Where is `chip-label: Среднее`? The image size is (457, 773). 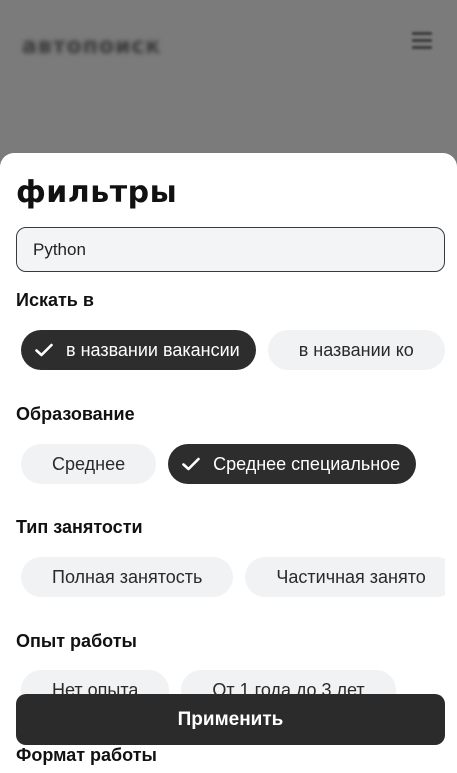
chip-label: Среднее is located at coordinates (89, 463).